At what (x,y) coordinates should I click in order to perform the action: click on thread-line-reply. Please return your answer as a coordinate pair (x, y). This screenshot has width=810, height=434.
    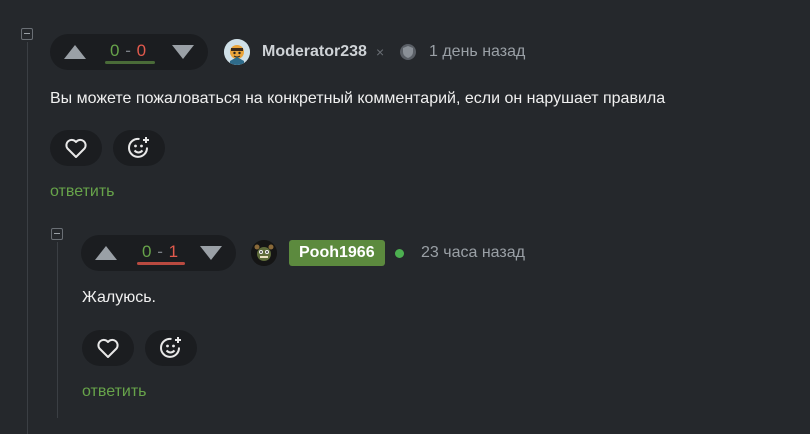
    Looking at the image, I should click on (57, 330).